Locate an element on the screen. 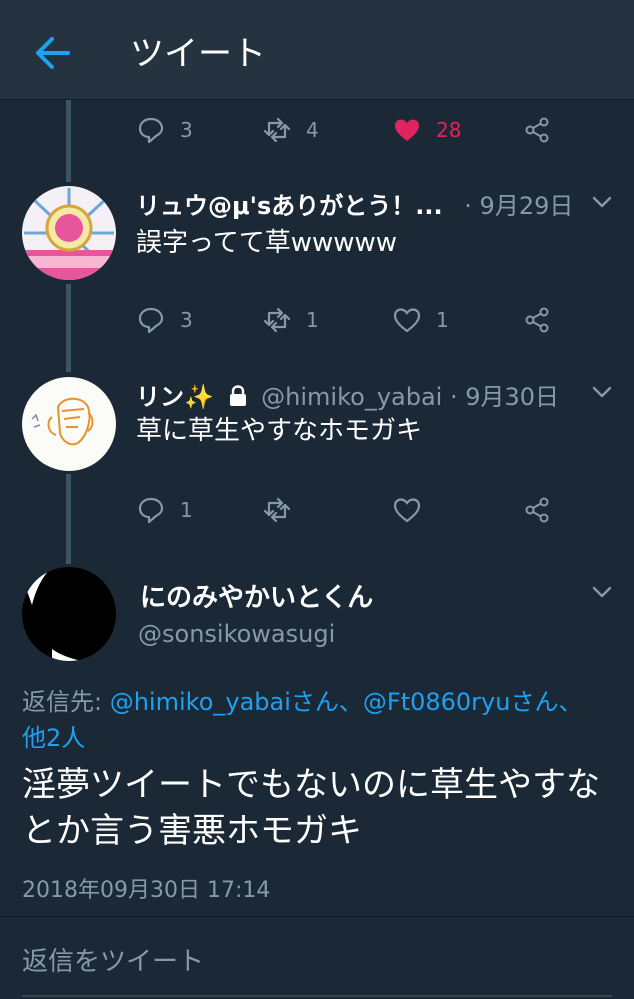 The height and width of the screenshot is (999, 634). tweet-text: 草に草生やすなホモガキ is located at coordinates (279, 431).